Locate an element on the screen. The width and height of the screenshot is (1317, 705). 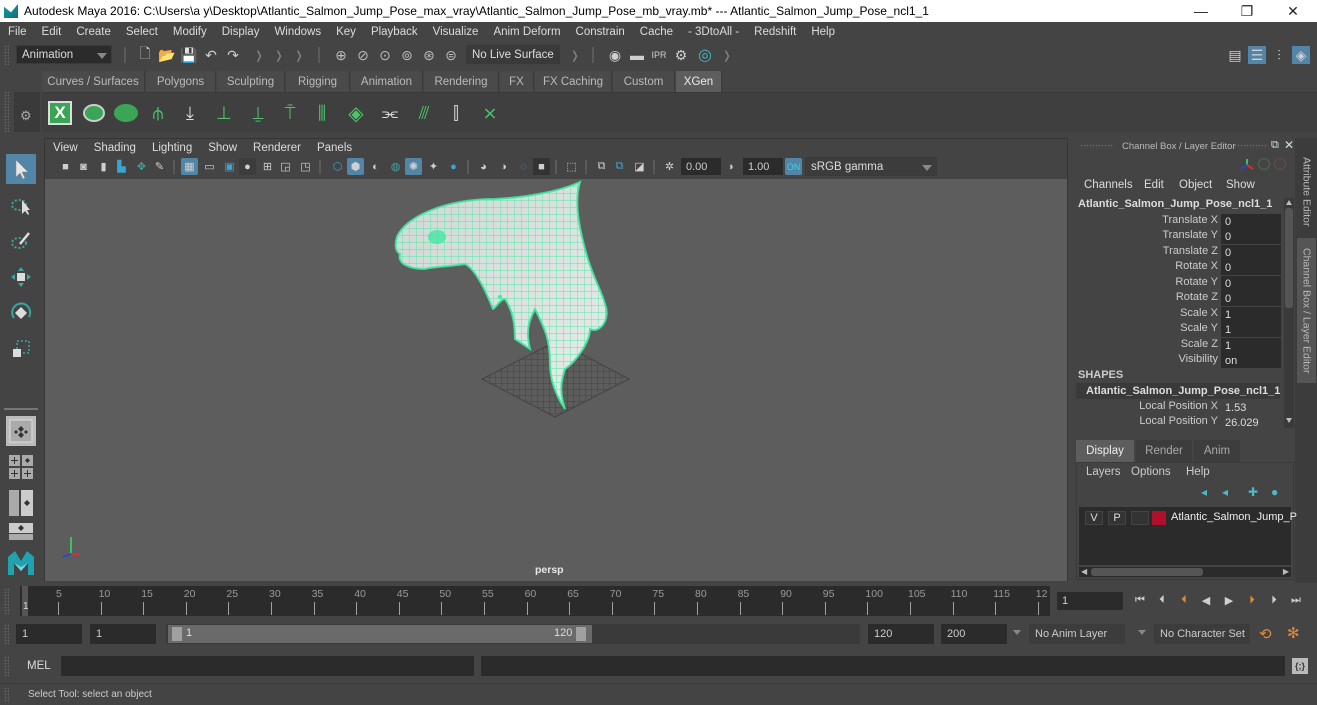
xray-icon: ⬚ is located at coordinates (571, 166).